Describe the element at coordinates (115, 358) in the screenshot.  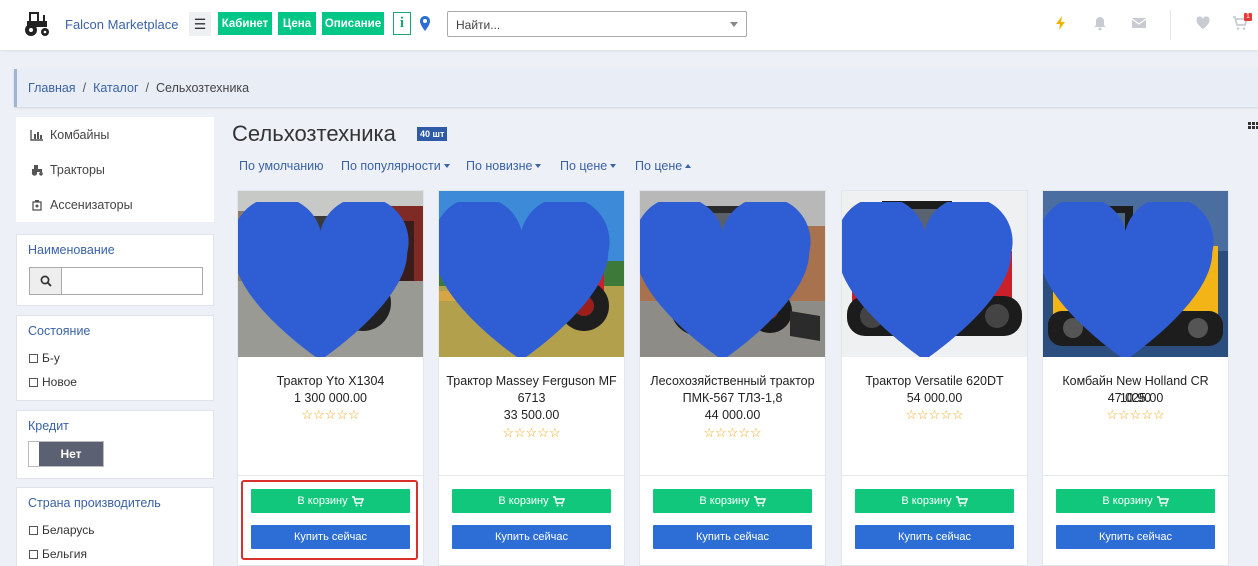
I see `filter-state: Состояние Б-у Новое` at that location.